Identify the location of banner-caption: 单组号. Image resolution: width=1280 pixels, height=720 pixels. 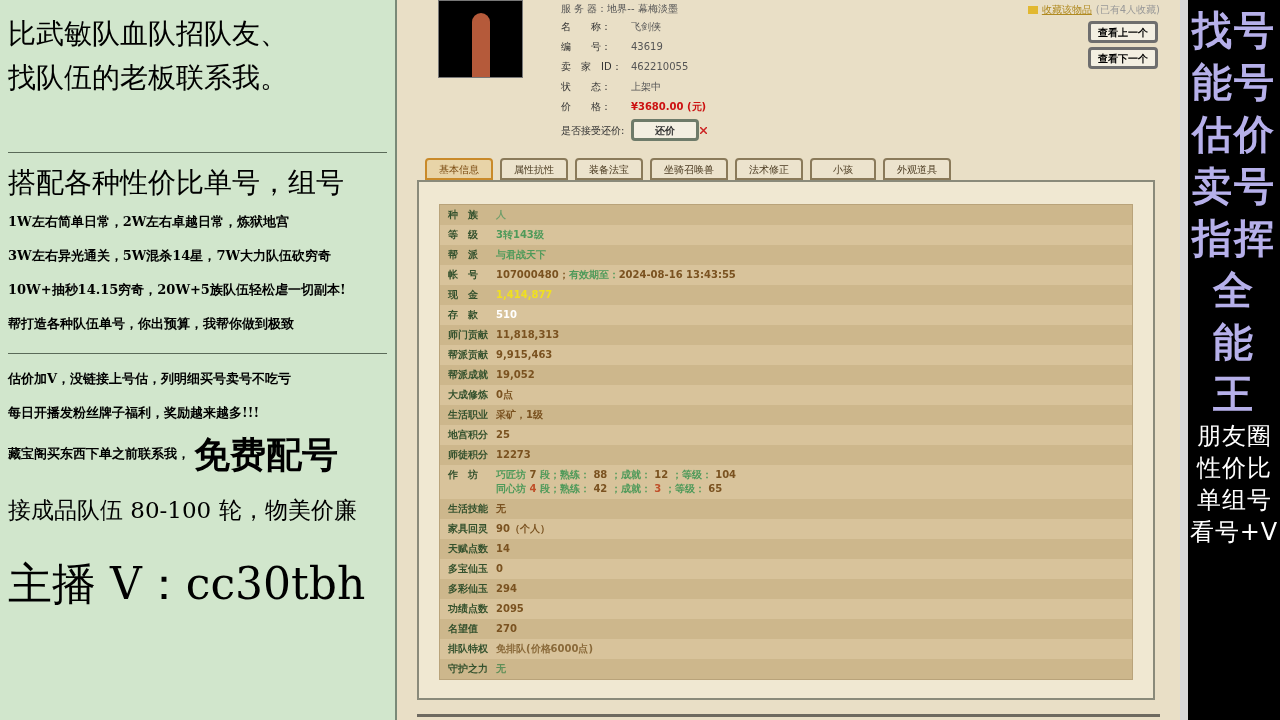
(1234, 500).